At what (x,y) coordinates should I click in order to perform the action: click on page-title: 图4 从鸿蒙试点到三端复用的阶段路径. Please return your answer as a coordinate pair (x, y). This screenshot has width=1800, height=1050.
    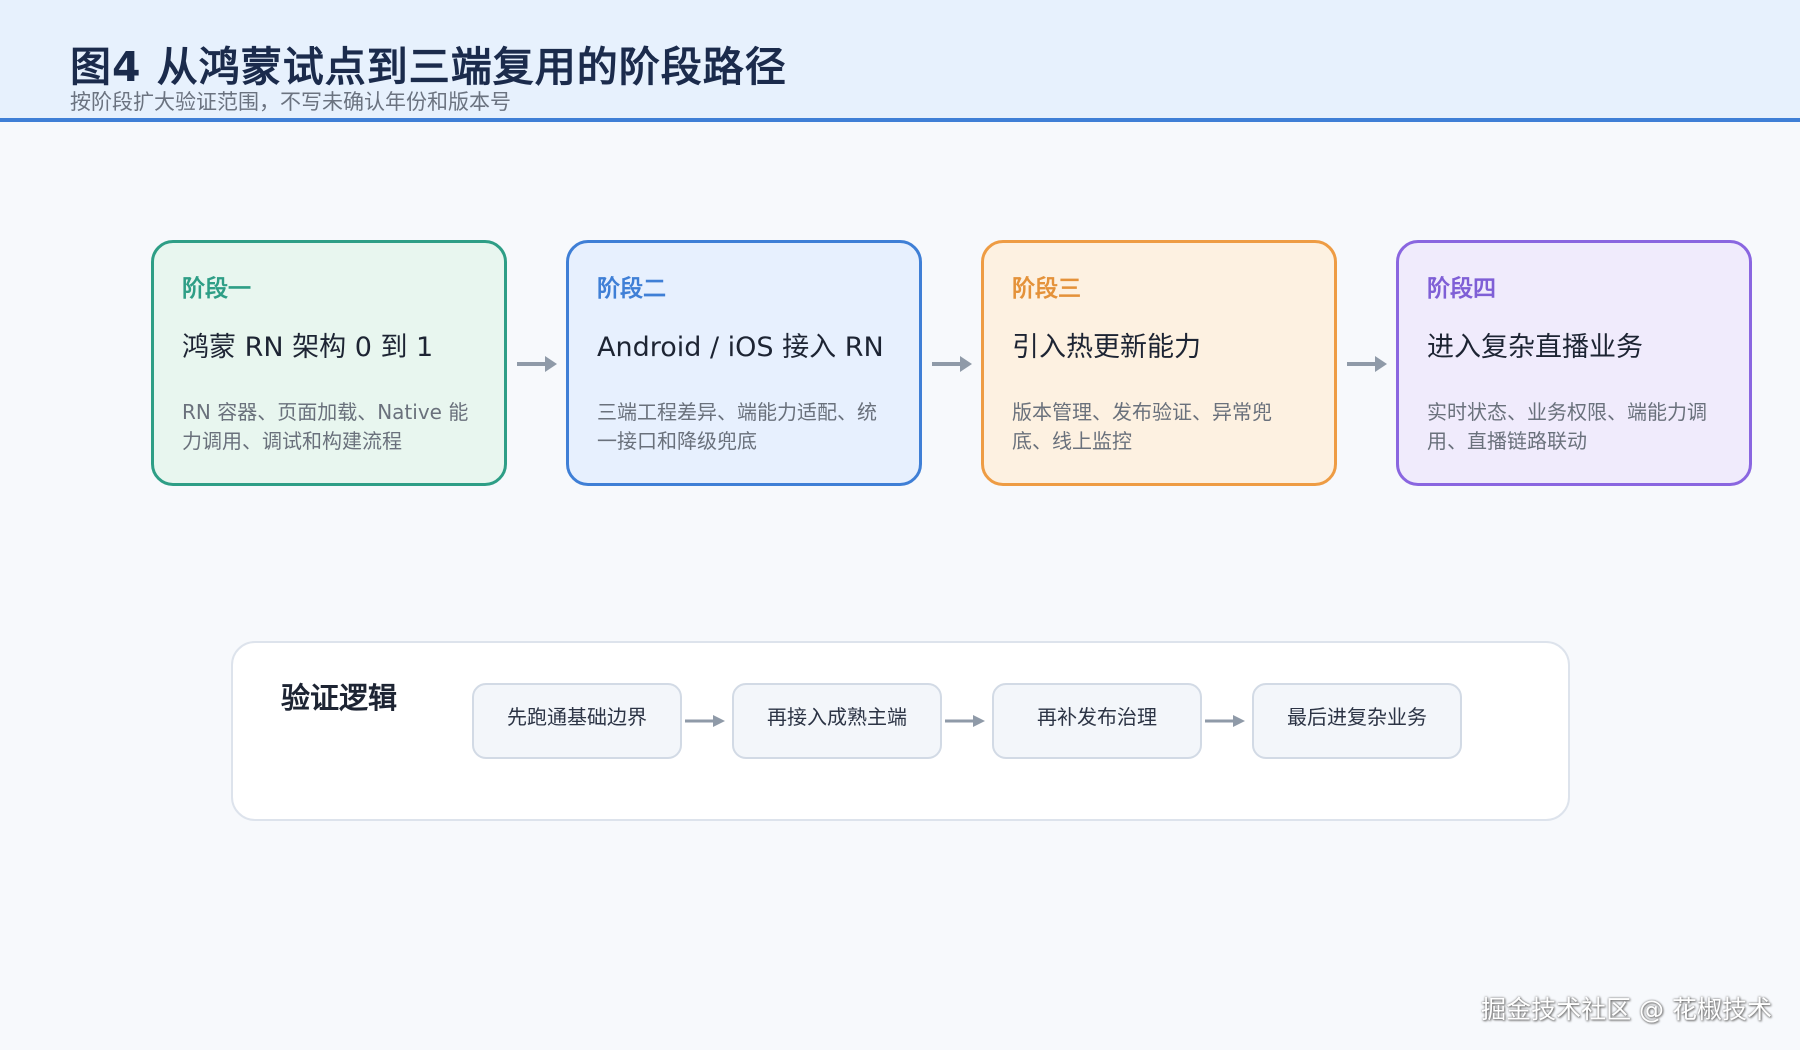
    Looking at the image, I should click on (428, 67).